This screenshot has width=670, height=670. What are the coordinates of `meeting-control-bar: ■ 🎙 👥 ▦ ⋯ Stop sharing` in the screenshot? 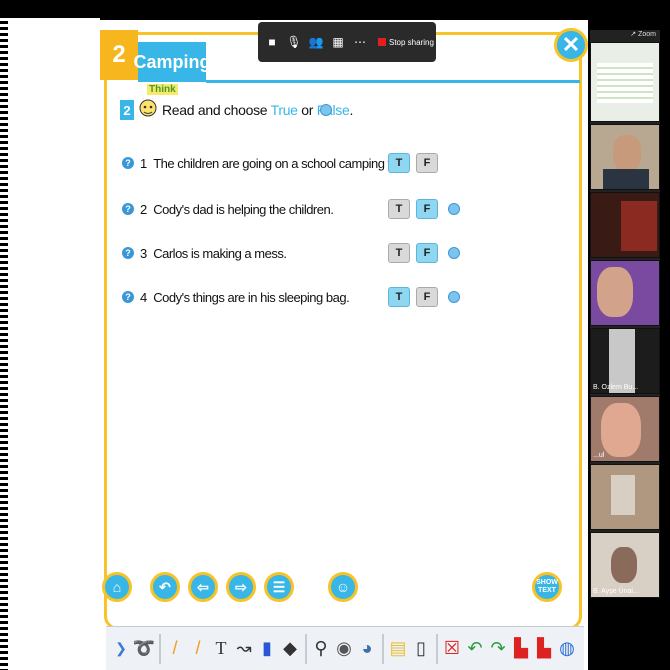 It's located at (347, 42).